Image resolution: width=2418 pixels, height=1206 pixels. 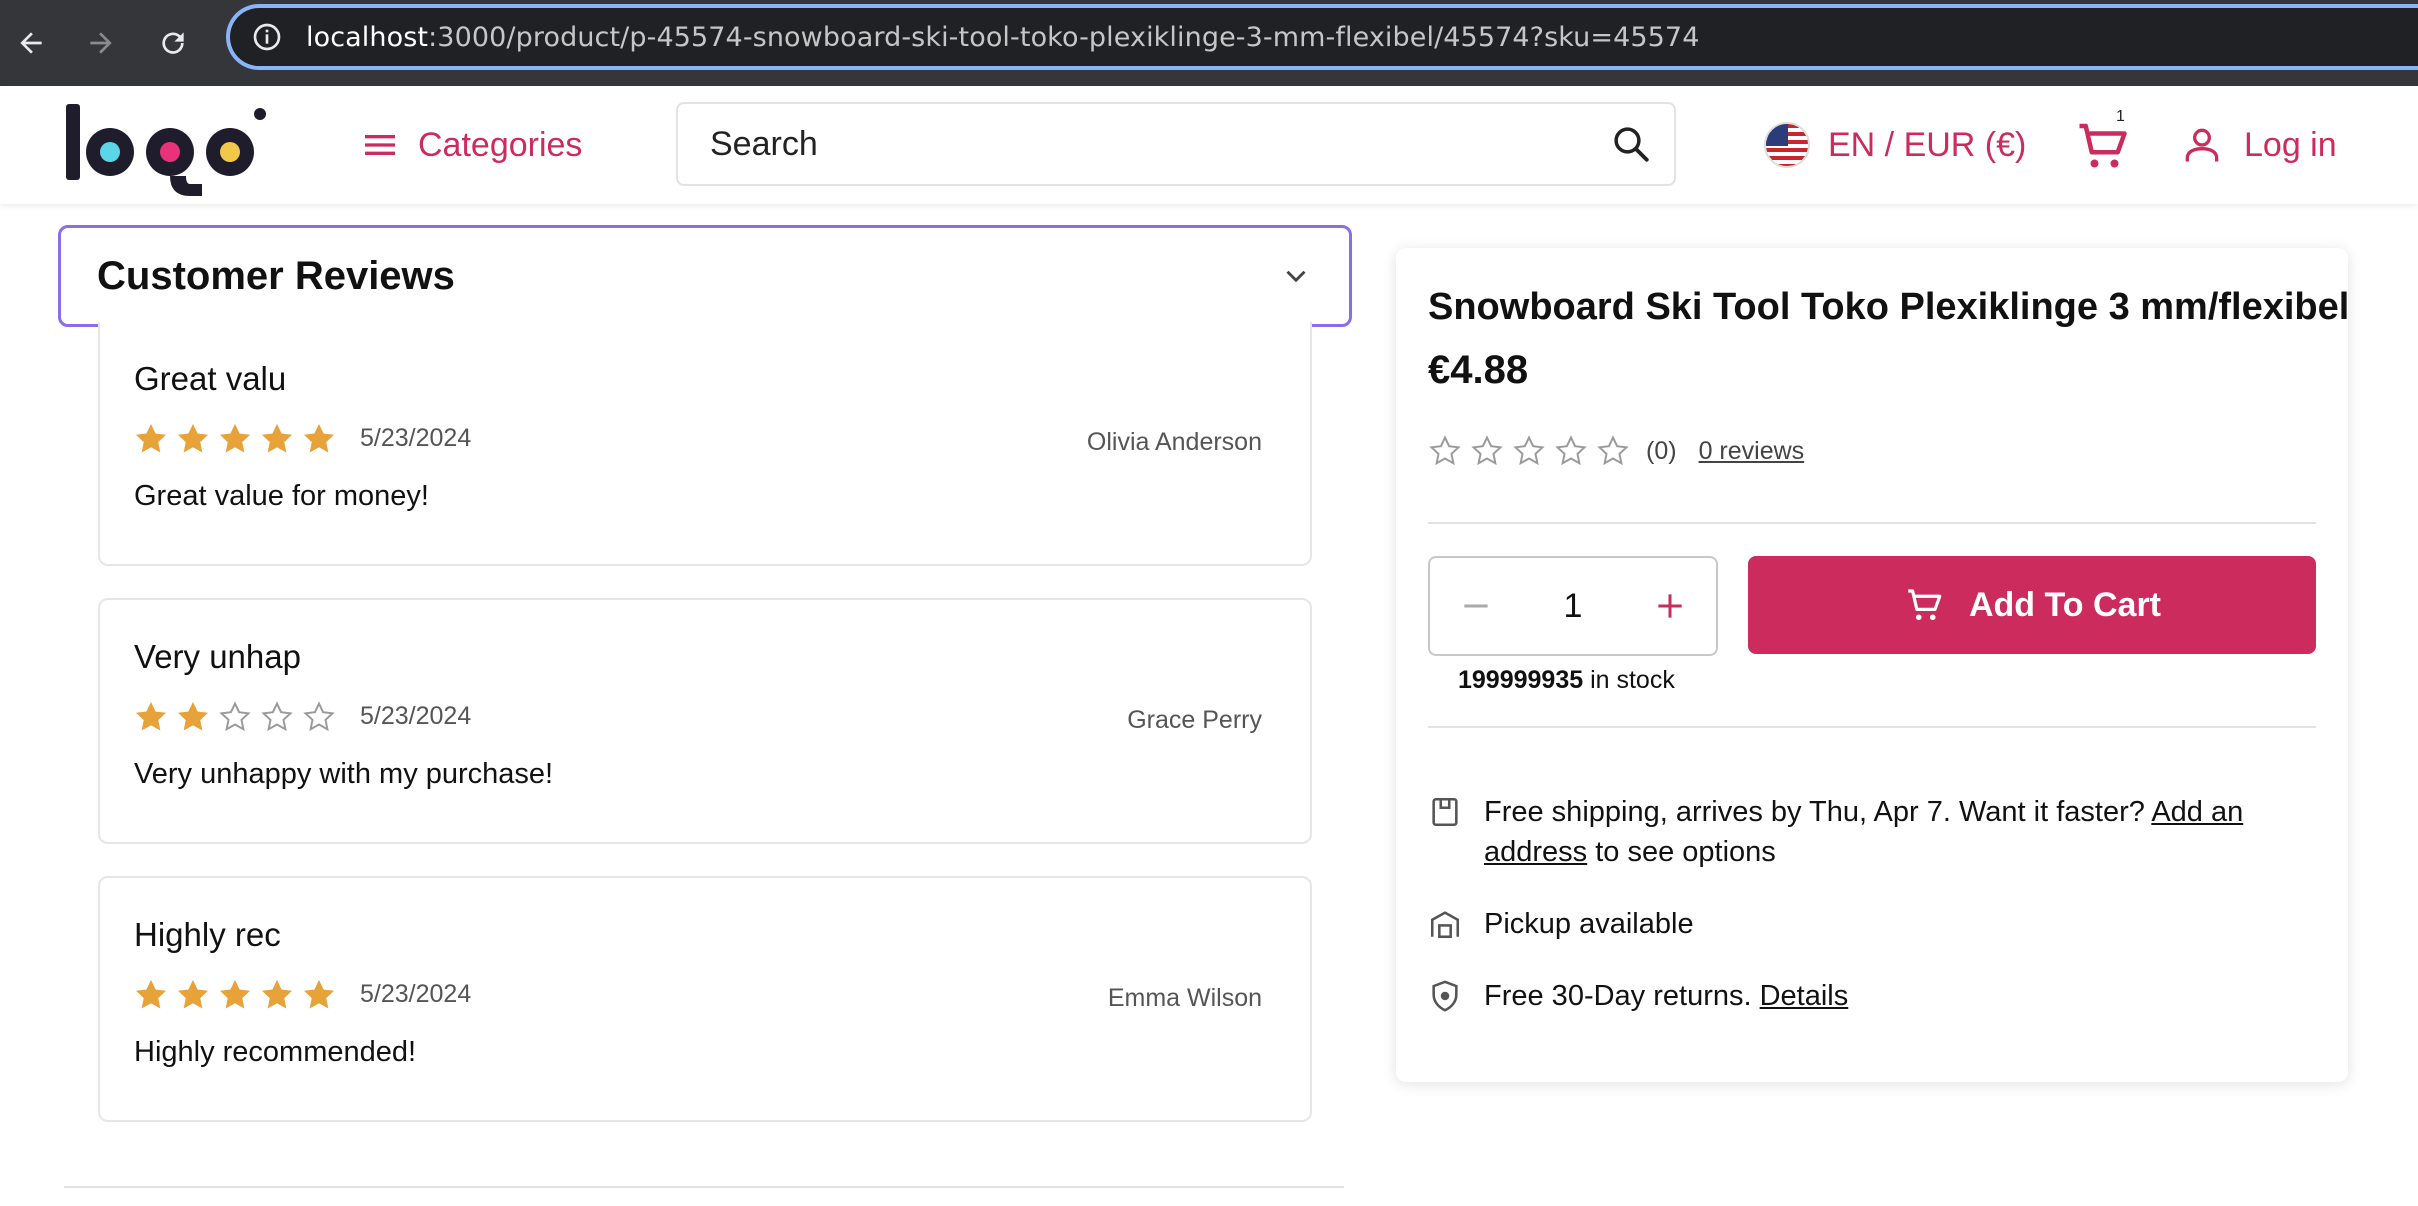 I want to click on menu-icon, so click(x=380, y=145).